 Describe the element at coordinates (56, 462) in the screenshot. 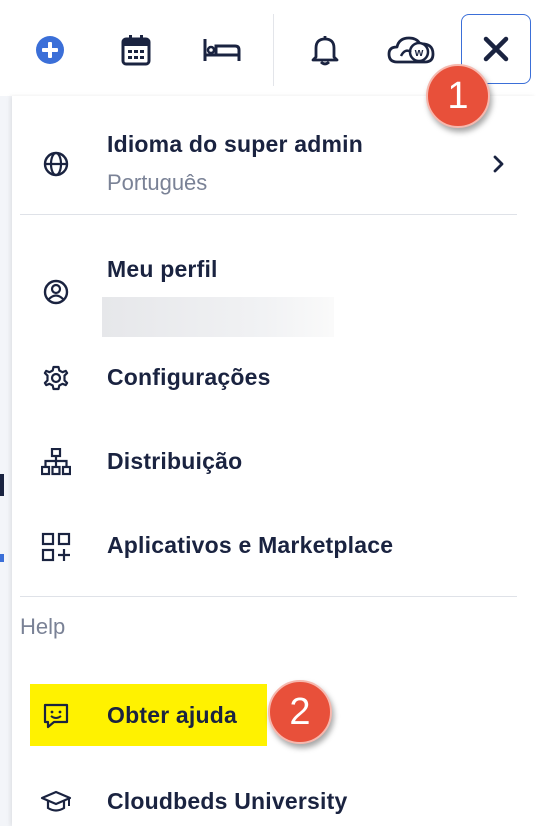

I see `sitemap-icon` at that location.